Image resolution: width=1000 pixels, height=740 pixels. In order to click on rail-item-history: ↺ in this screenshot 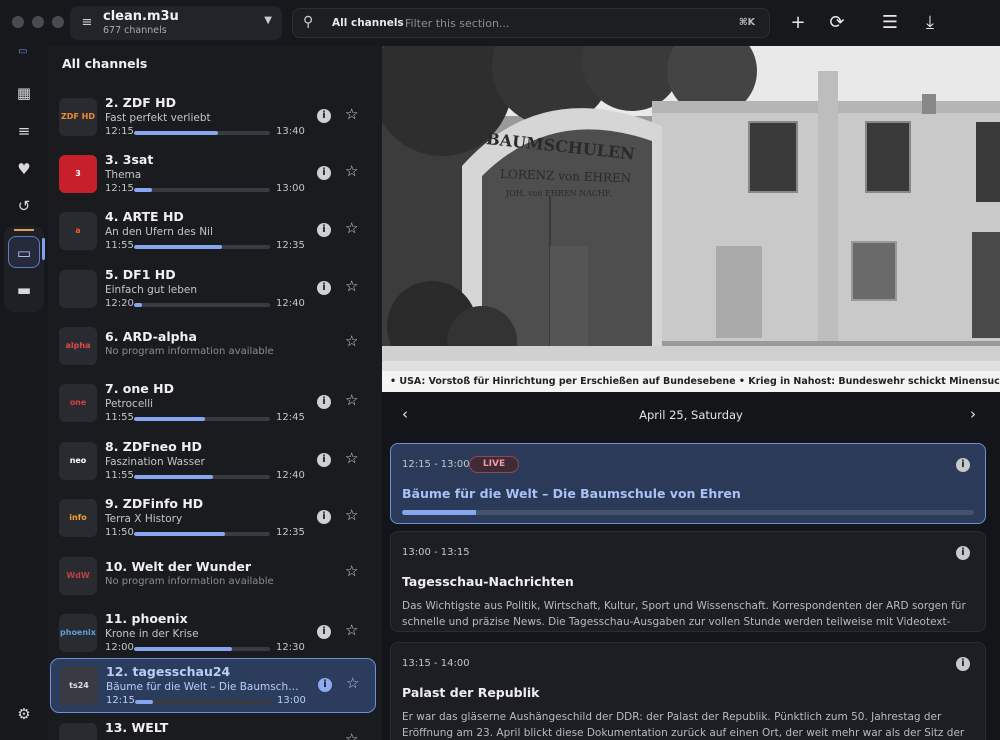, I will do `click(24, 206)`.